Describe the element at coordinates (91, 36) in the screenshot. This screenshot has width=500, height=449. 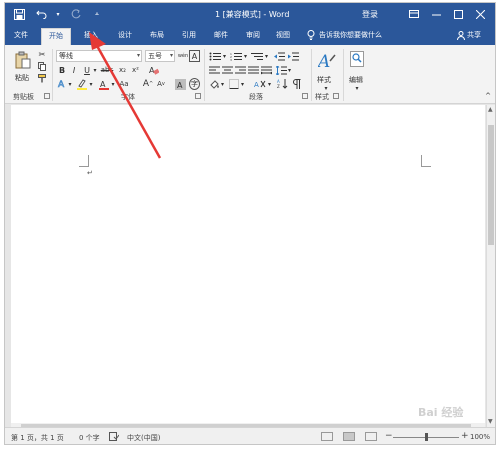
I see `tab-insert: 插入` at that location.